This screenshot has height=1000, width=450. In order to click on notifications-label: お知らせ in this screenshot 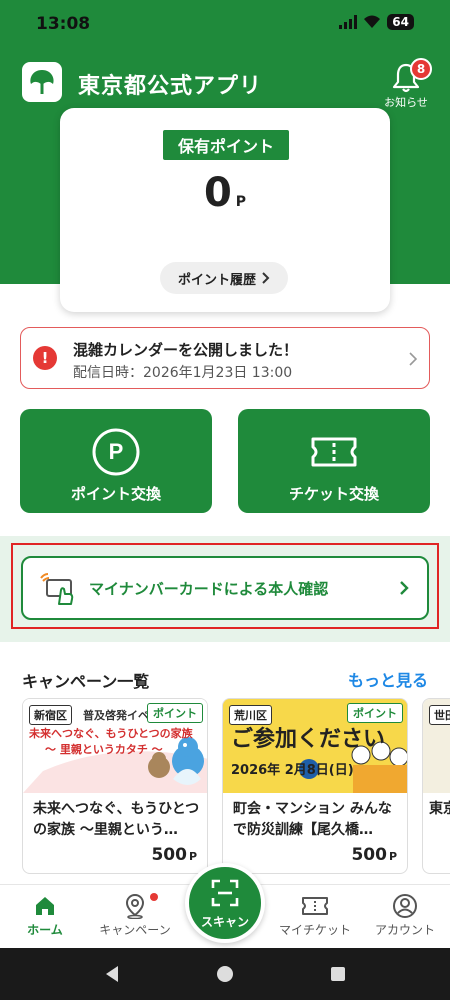, I will do `click(406, 102)`.